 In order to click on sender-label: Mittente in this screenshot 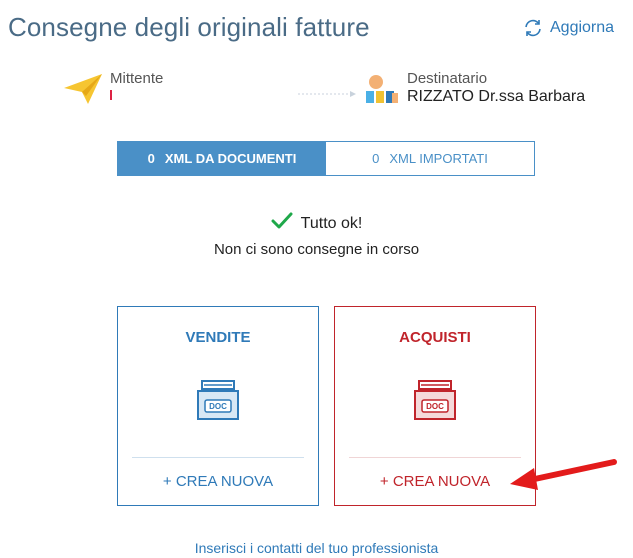, I will do `click(137, 78)`.